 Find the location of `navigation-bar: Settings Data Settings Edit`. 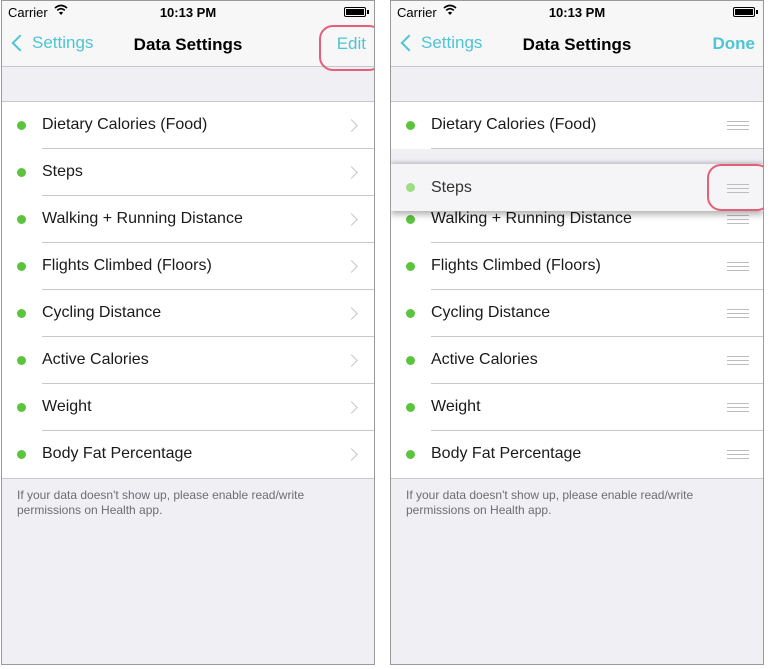

navigation-bar: Settings Data Settings Edit is located at coordinates (188, 45).